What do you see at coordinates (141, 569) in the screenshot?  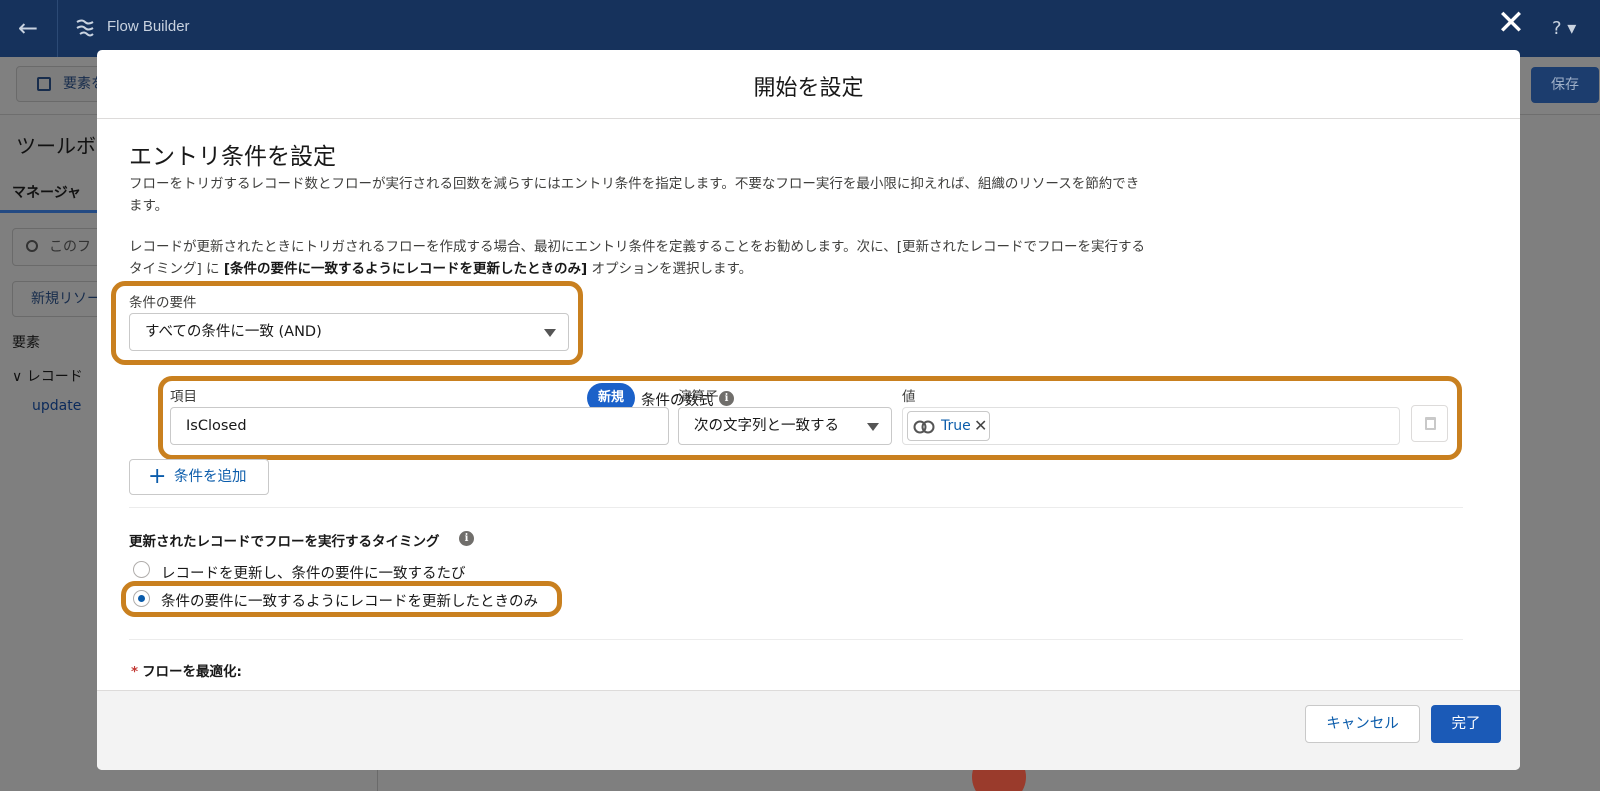 I see `radio-every-update` at bounding box center [141, 569].